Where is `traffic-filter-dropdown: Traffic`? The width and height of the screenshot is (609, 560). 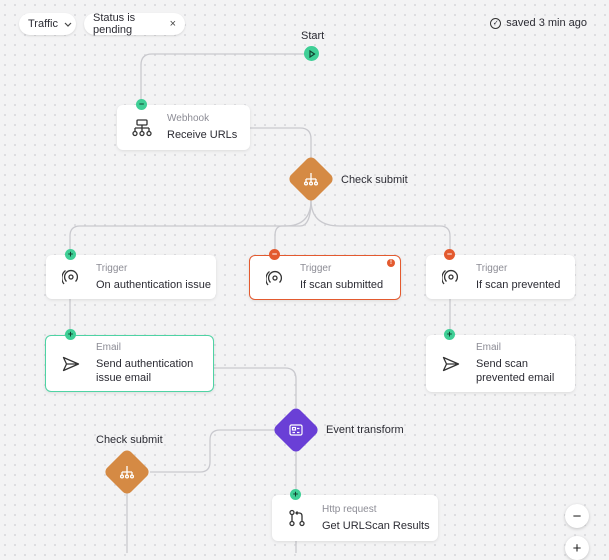
traffic-filter-dropdown: Traffic is located at coordinates (47, 24).